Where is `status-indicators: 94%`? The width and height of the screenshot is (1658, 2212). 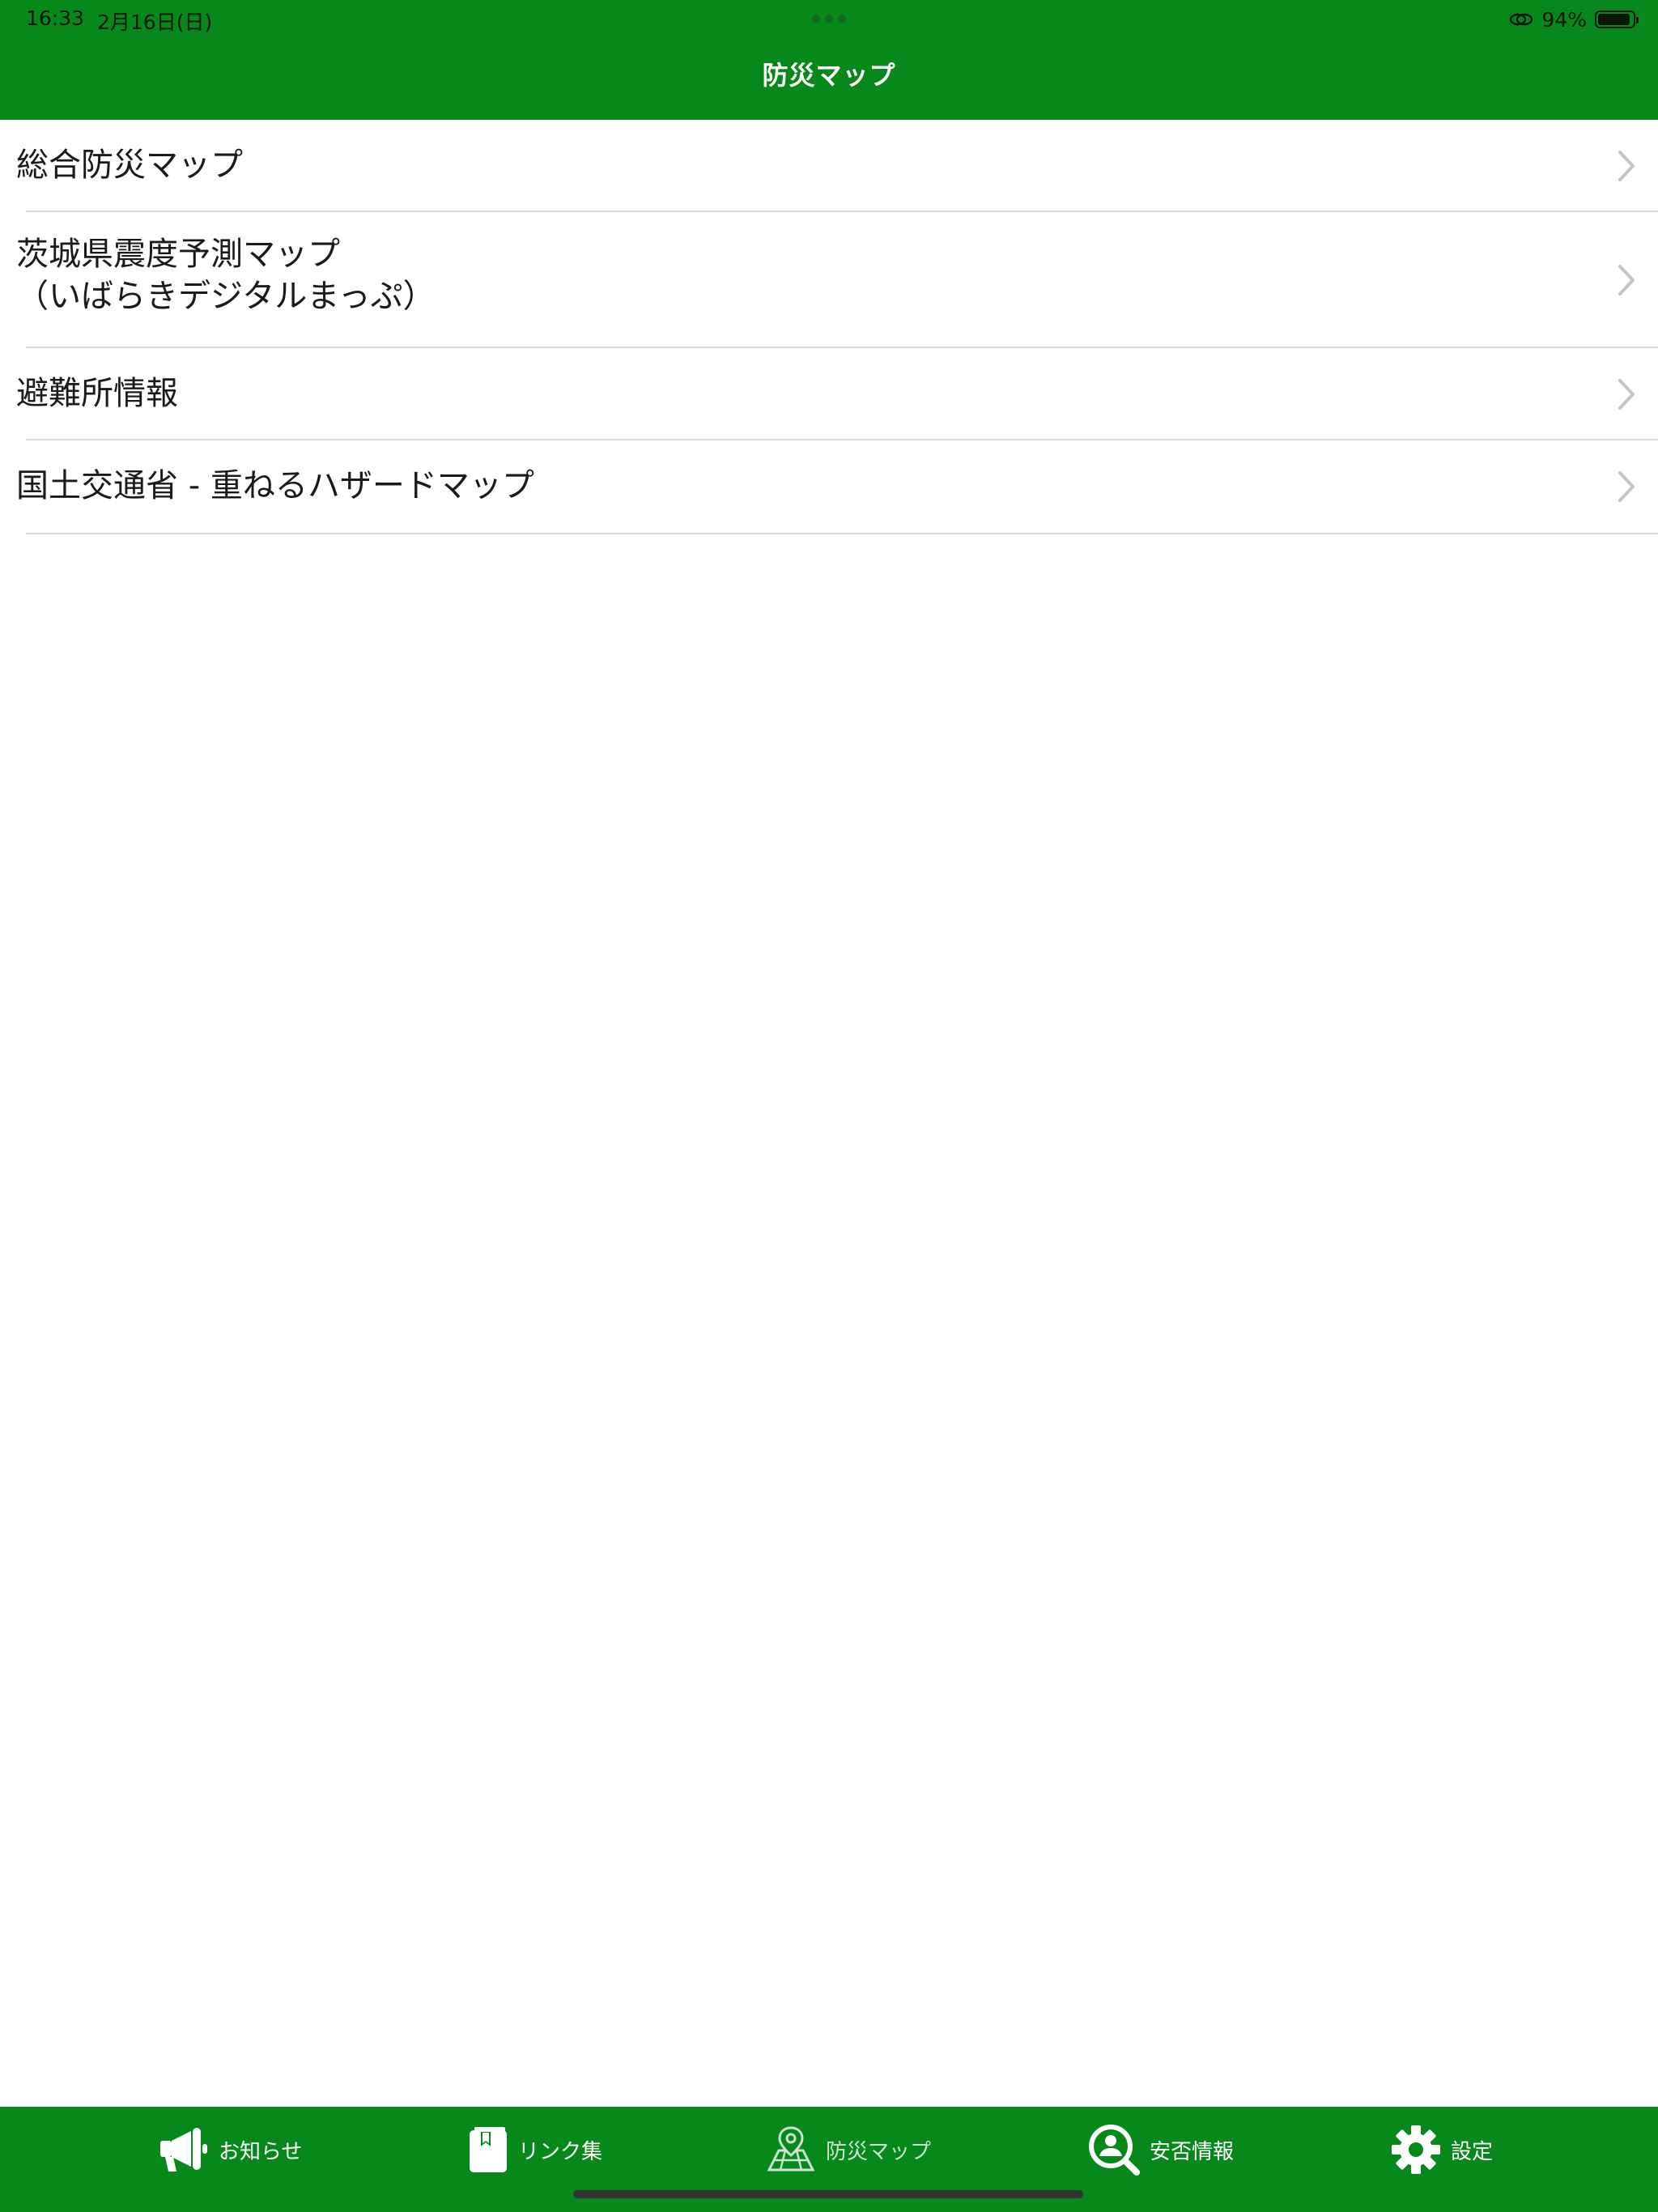 status-indicators: 94% is located at coordinates (1574, 19).